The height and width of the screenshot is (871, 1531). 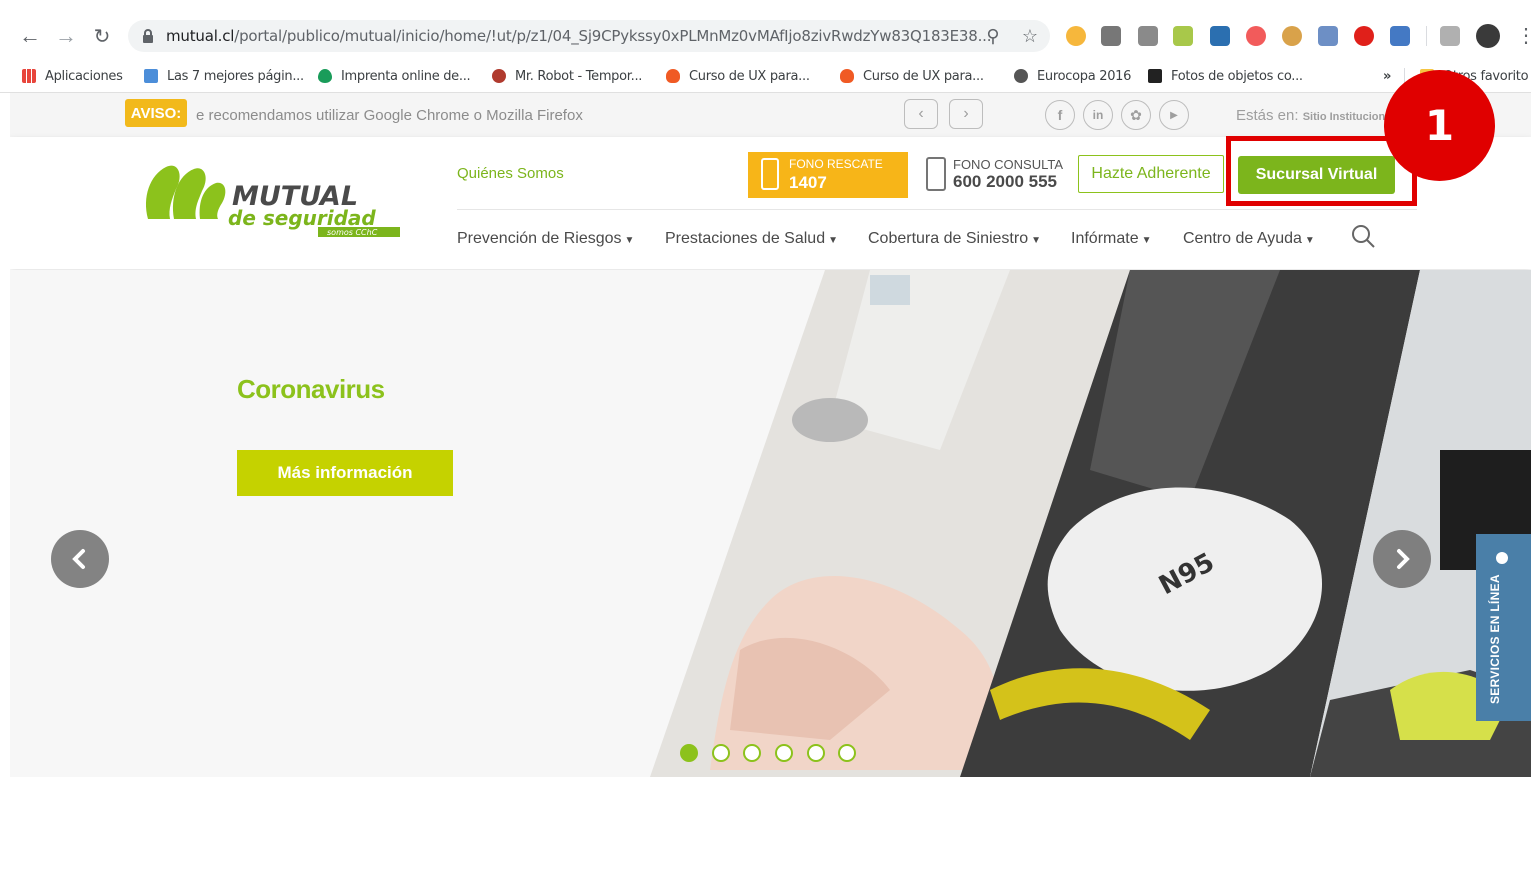 I want to click on fono-consulta-label: FONO CONSULTA, so click(x=1008, y=164).